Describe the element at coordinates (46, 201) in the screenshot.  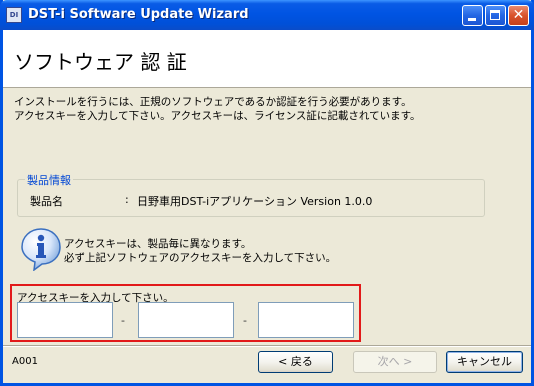
I see `product-name-label: 製品名` at that location.